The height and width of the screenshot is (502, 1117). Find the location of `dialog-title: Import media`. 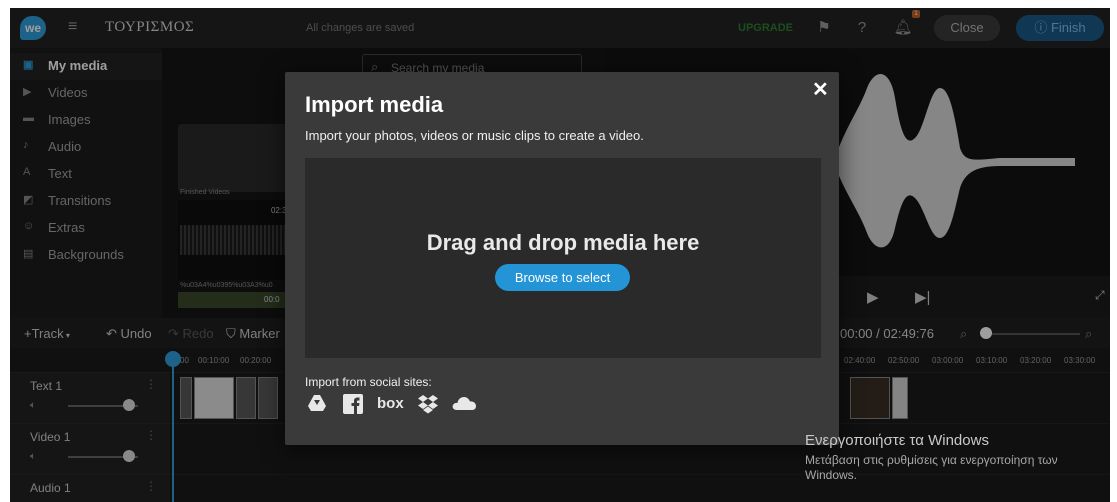

dialog-title: Import media is located at coordinates (374, 104).